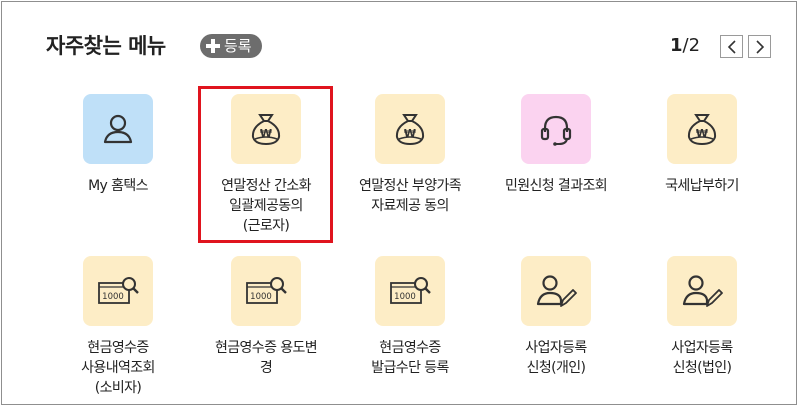  I want to click on page-total: /2, so click(691, 45).